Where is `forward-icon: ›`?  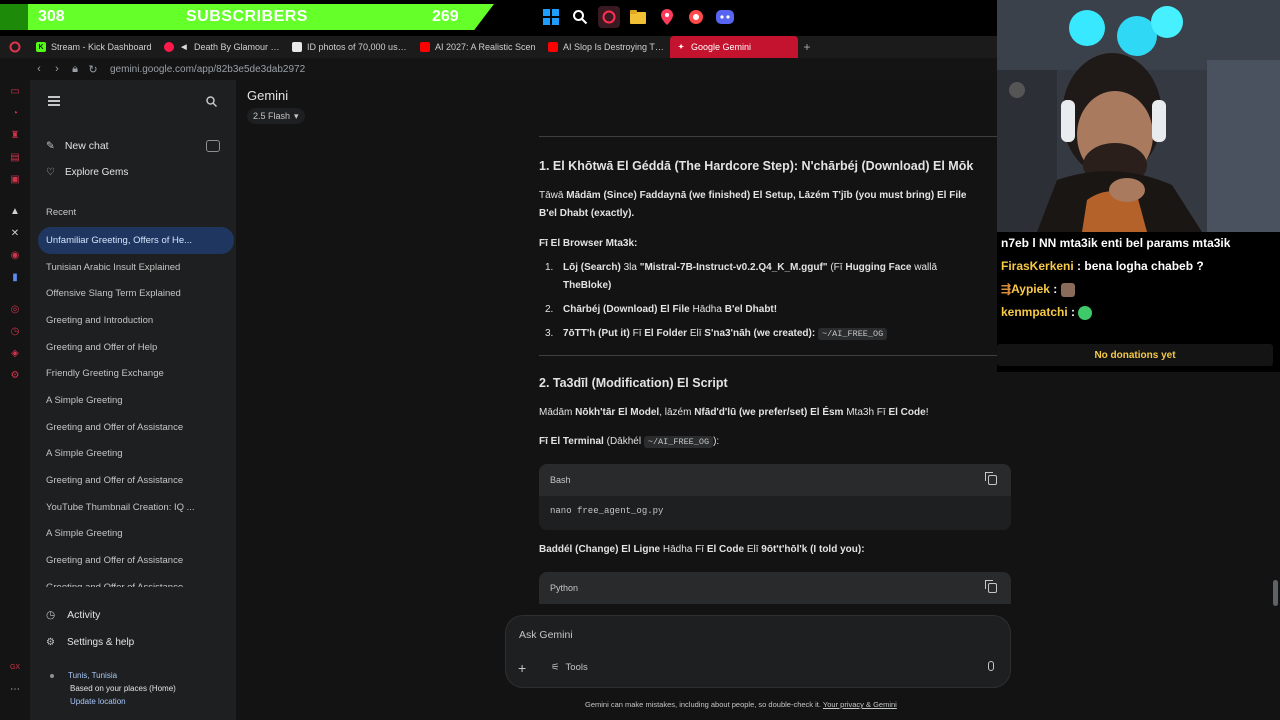 forward-icon: › is located at coordinates (57, 69).